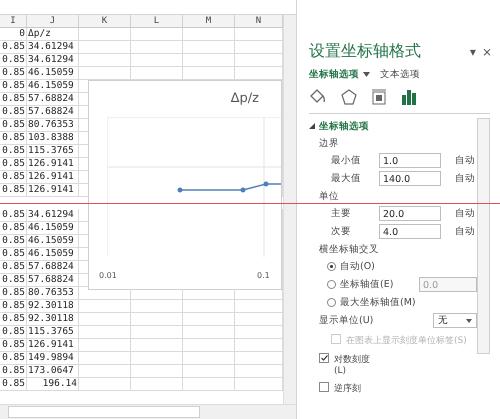 This screenshot has height=419, width=500. What do you see at coordinates (209, 21) in the screenshot?
I see `column-header: M` at bounding box center [209, 21].